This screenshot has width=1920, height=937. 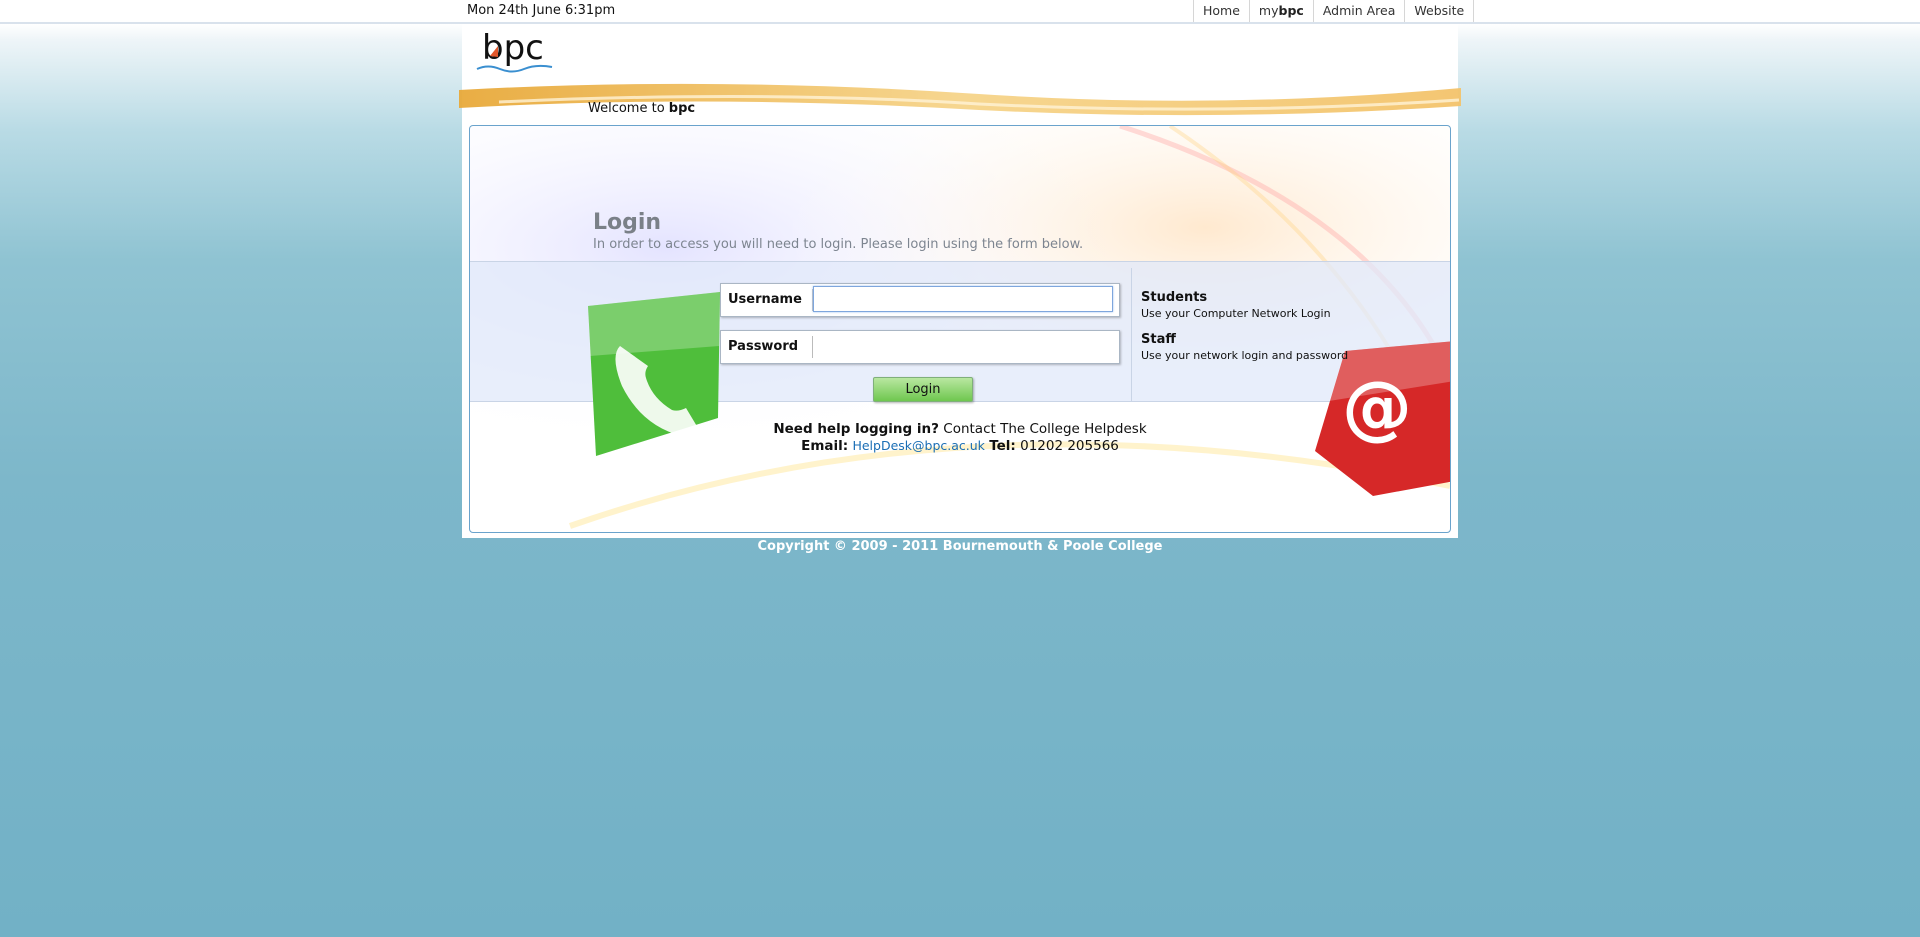 What do you see at coordinates (627, 222) in the screenshot?
I see `login-title: Login` at bounding box center [627, 222].